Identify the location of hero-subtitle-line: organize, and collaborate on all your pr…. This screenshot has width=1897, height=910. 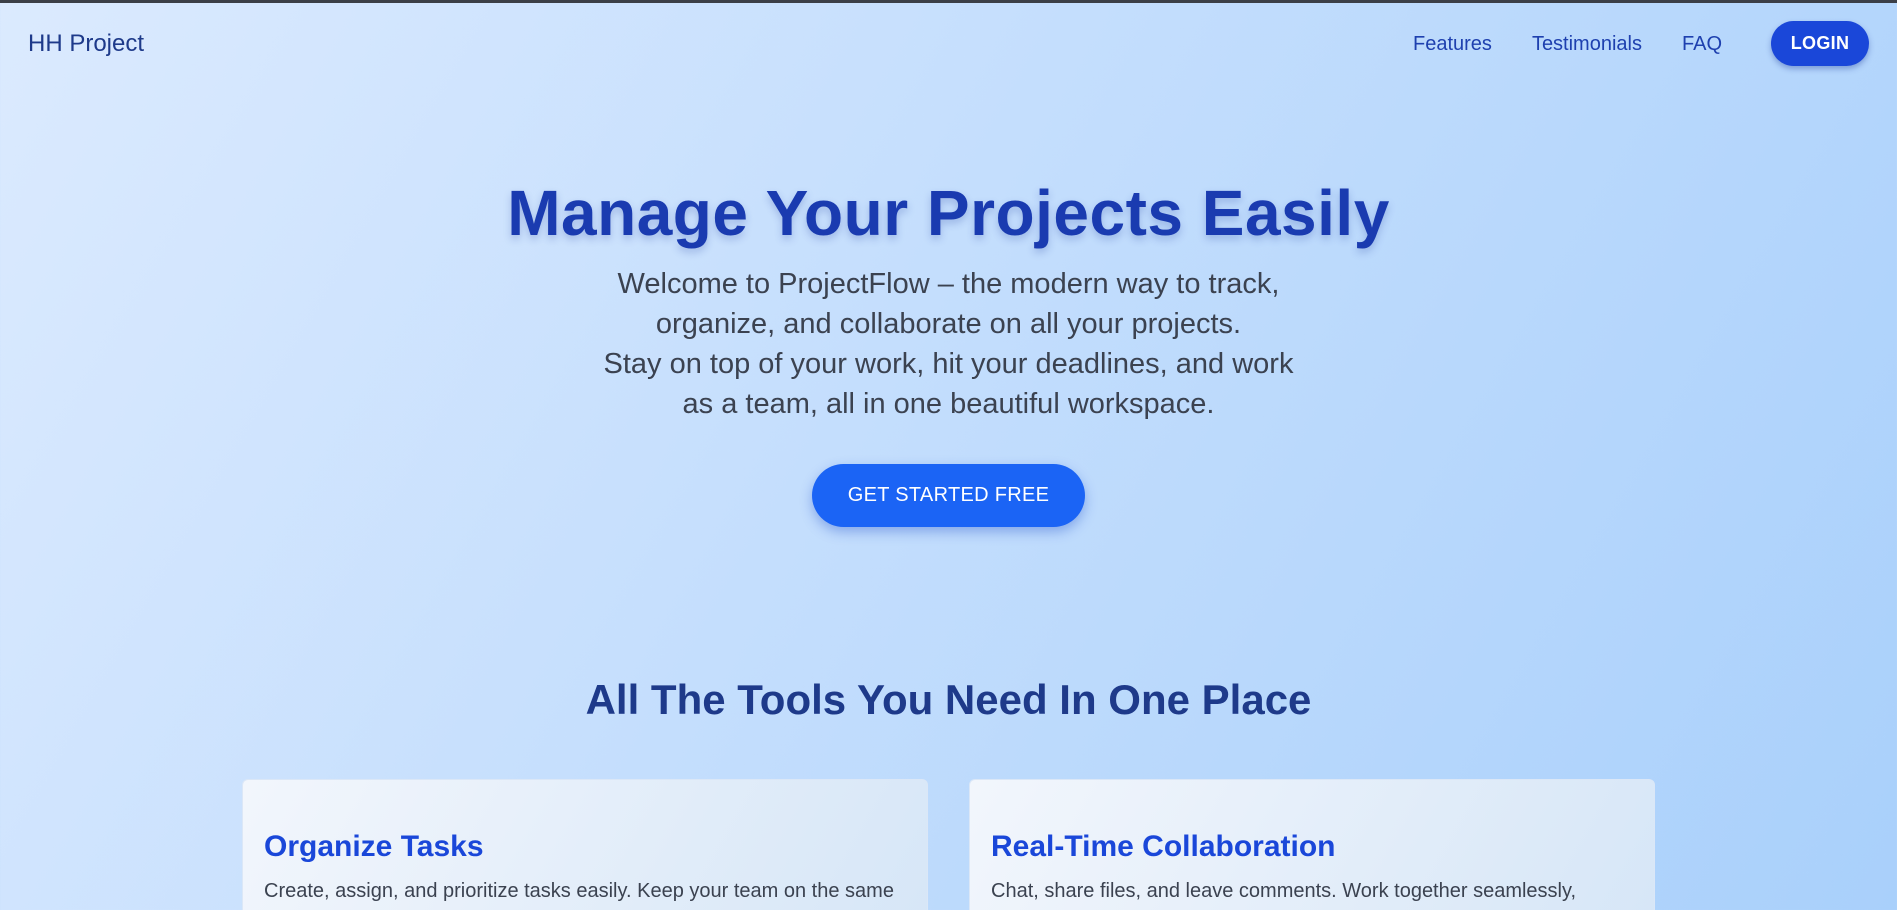
(948, 324).